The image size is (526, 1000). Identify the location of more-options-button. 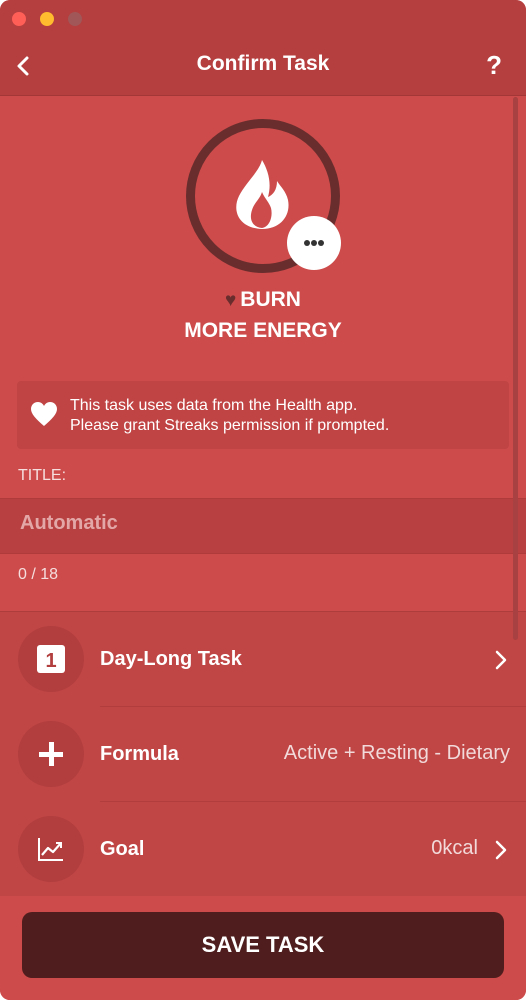
(314, 243).